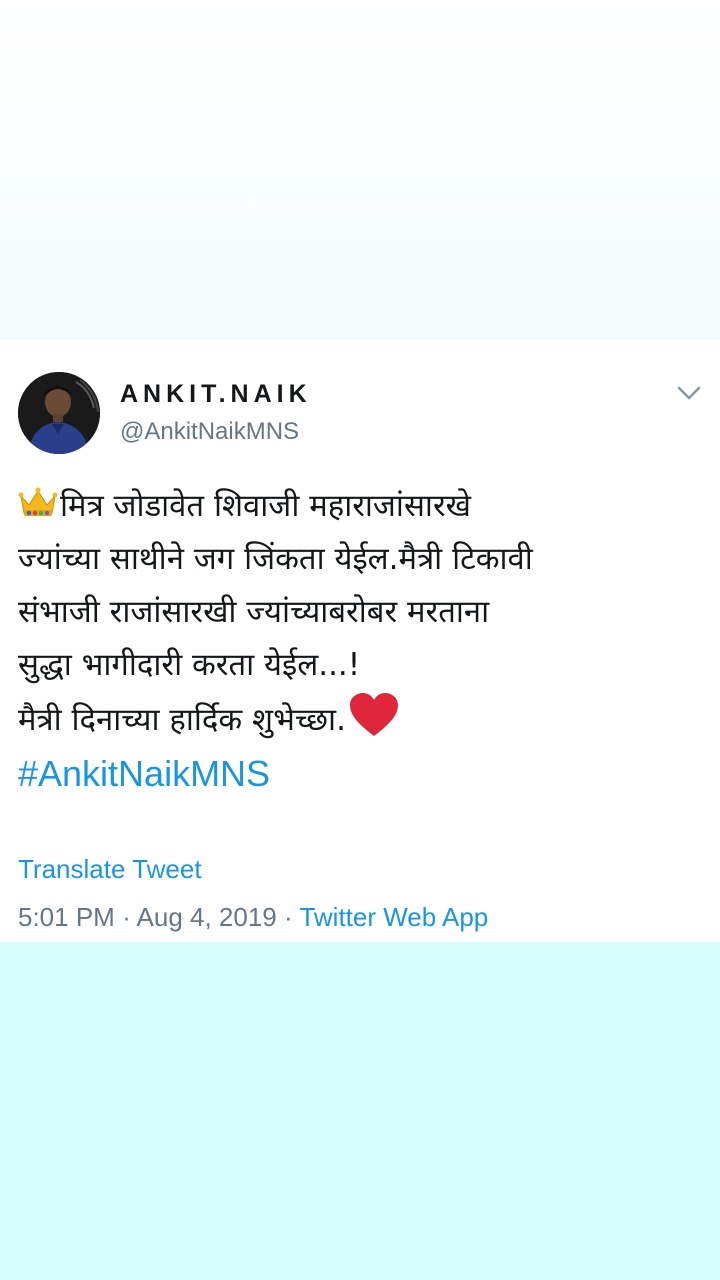 The image size is (720, 1280). I want to click on user-handle: @AnkitNaikMNS, so click(209, 432).